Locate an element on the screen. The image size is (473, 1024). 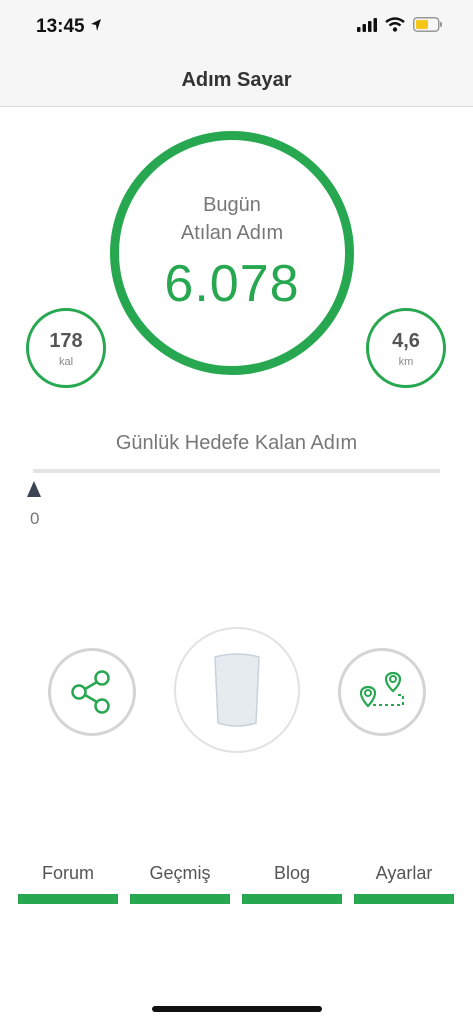
steps-label-today: Bugün is located at coordinates (232, 205).